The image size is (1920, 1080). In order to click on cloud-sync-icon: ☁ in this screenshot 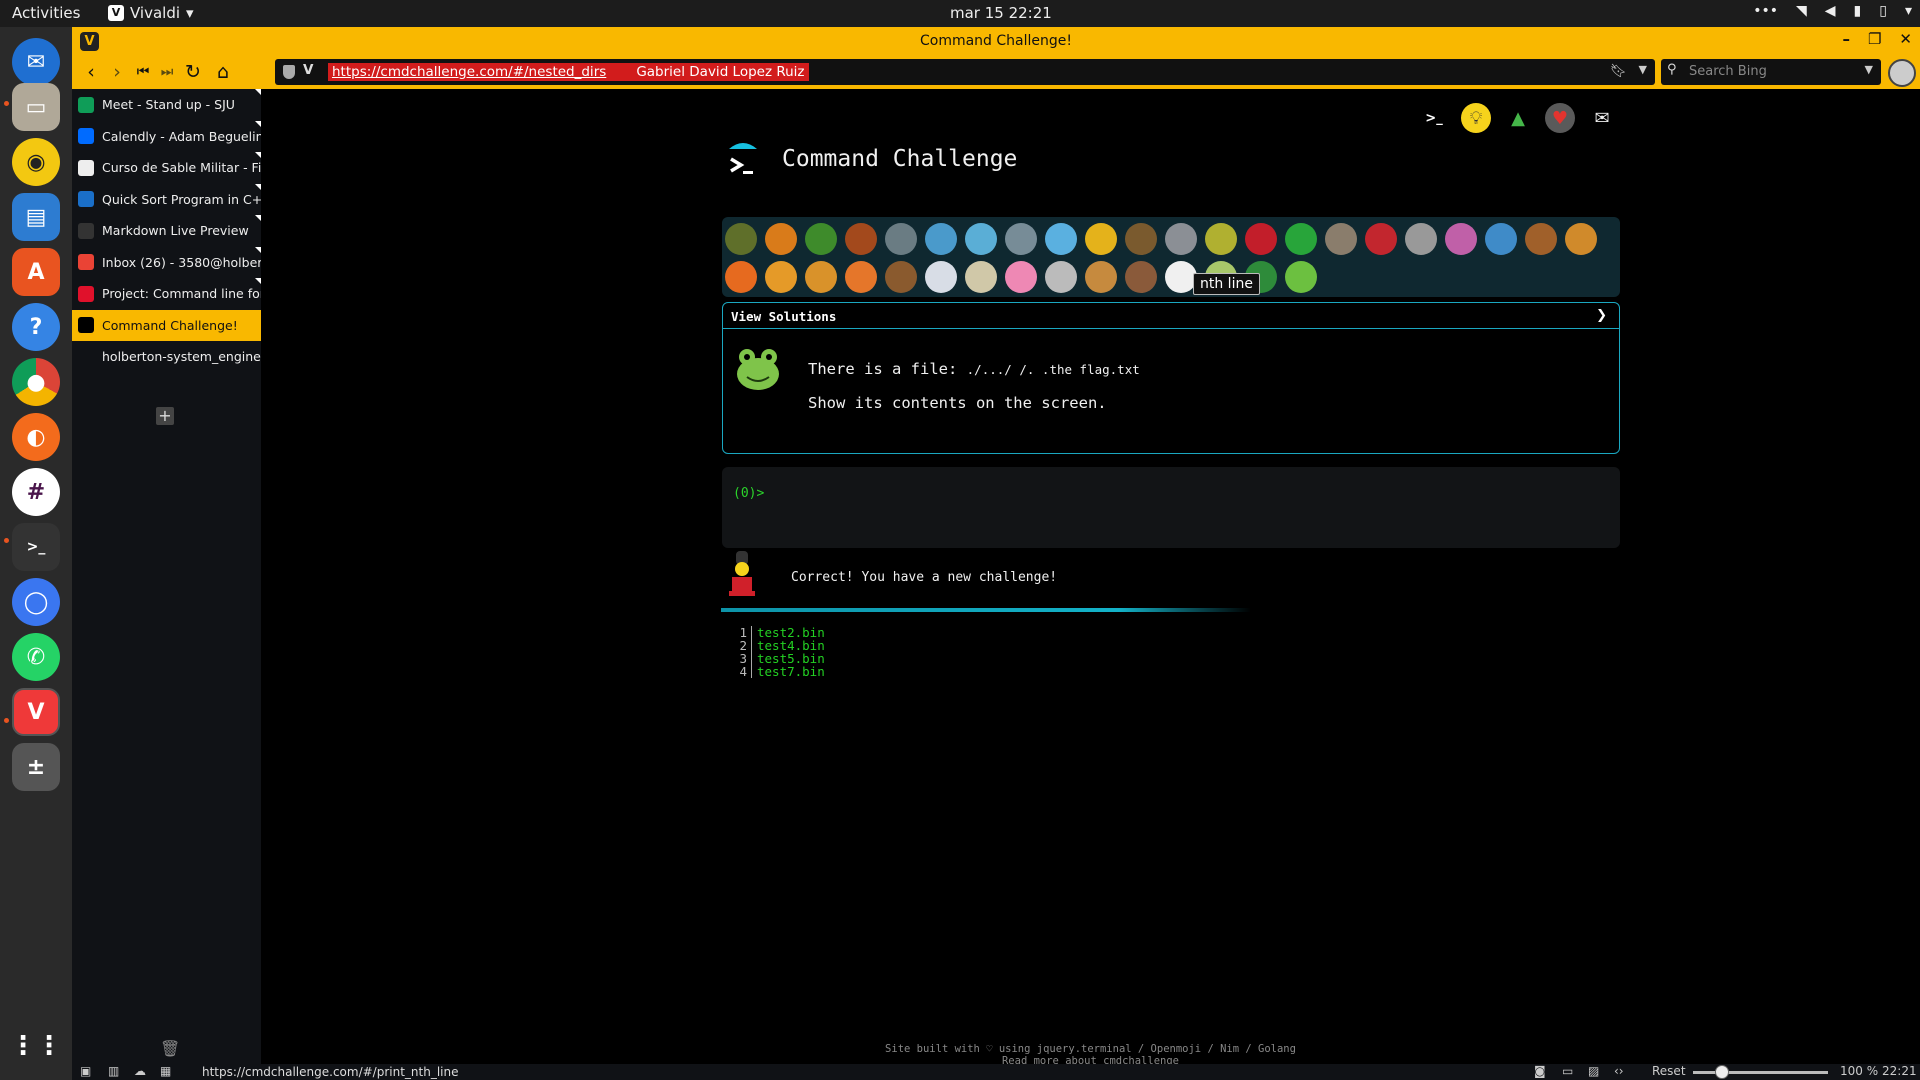, I will do `click(140, 1071)`.